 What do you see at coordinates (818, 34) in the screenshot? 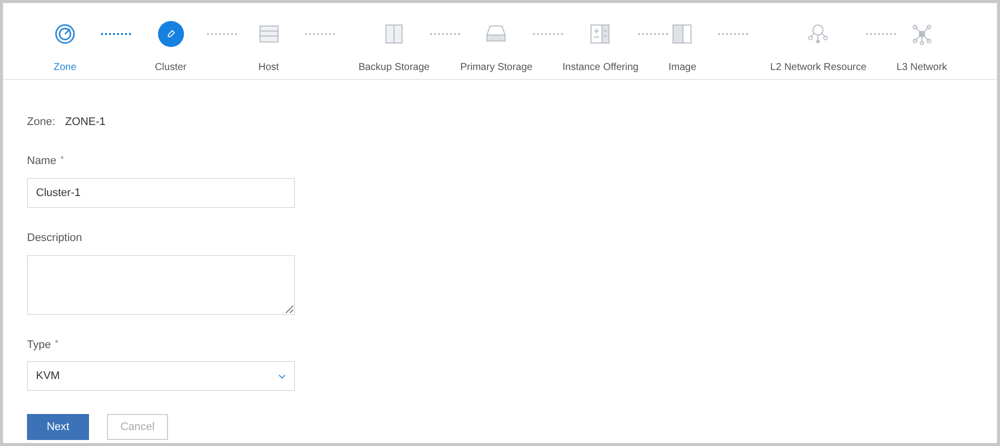
I see `network-icon` at bounding box center [818, 34].